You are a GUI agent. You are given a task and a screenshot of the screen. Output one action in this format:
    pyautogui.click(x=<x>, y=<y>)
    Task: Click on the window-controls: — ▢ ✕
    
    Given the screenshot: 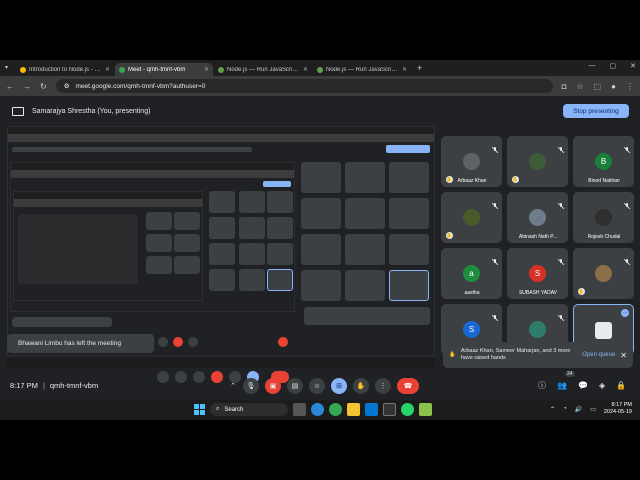 What is the action you would take?
    pyautogui.click(x=613, y=66)
    